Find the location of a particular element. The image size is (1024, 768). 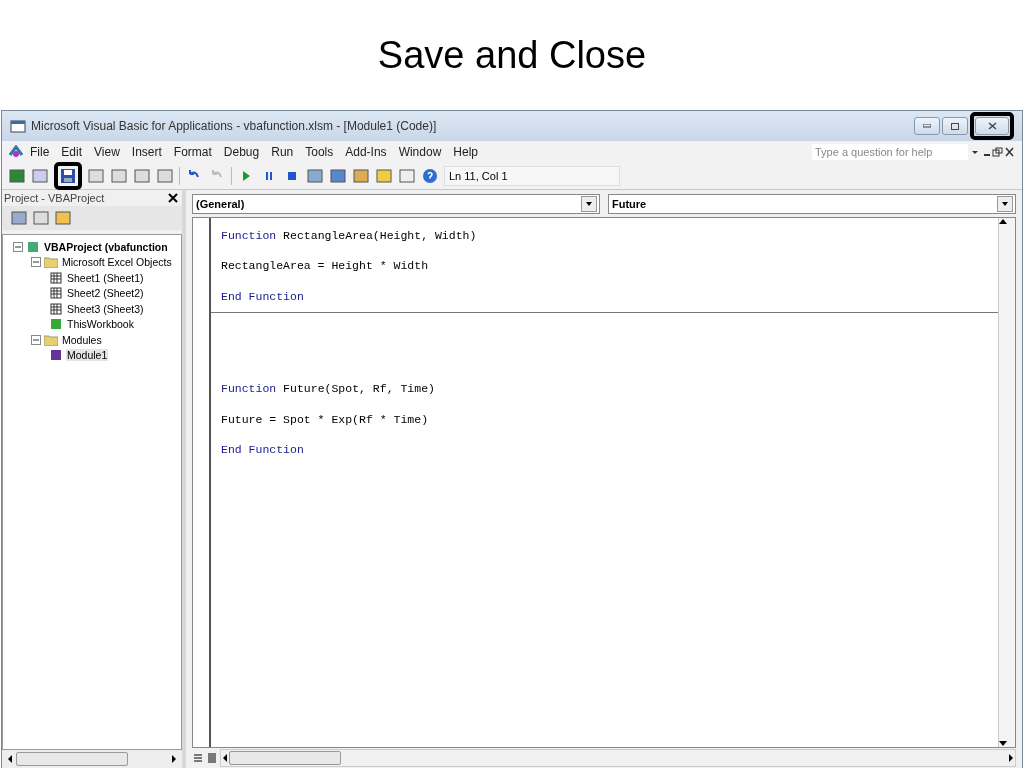

object-dropdown: (General) is located at coordinates (396, 204).